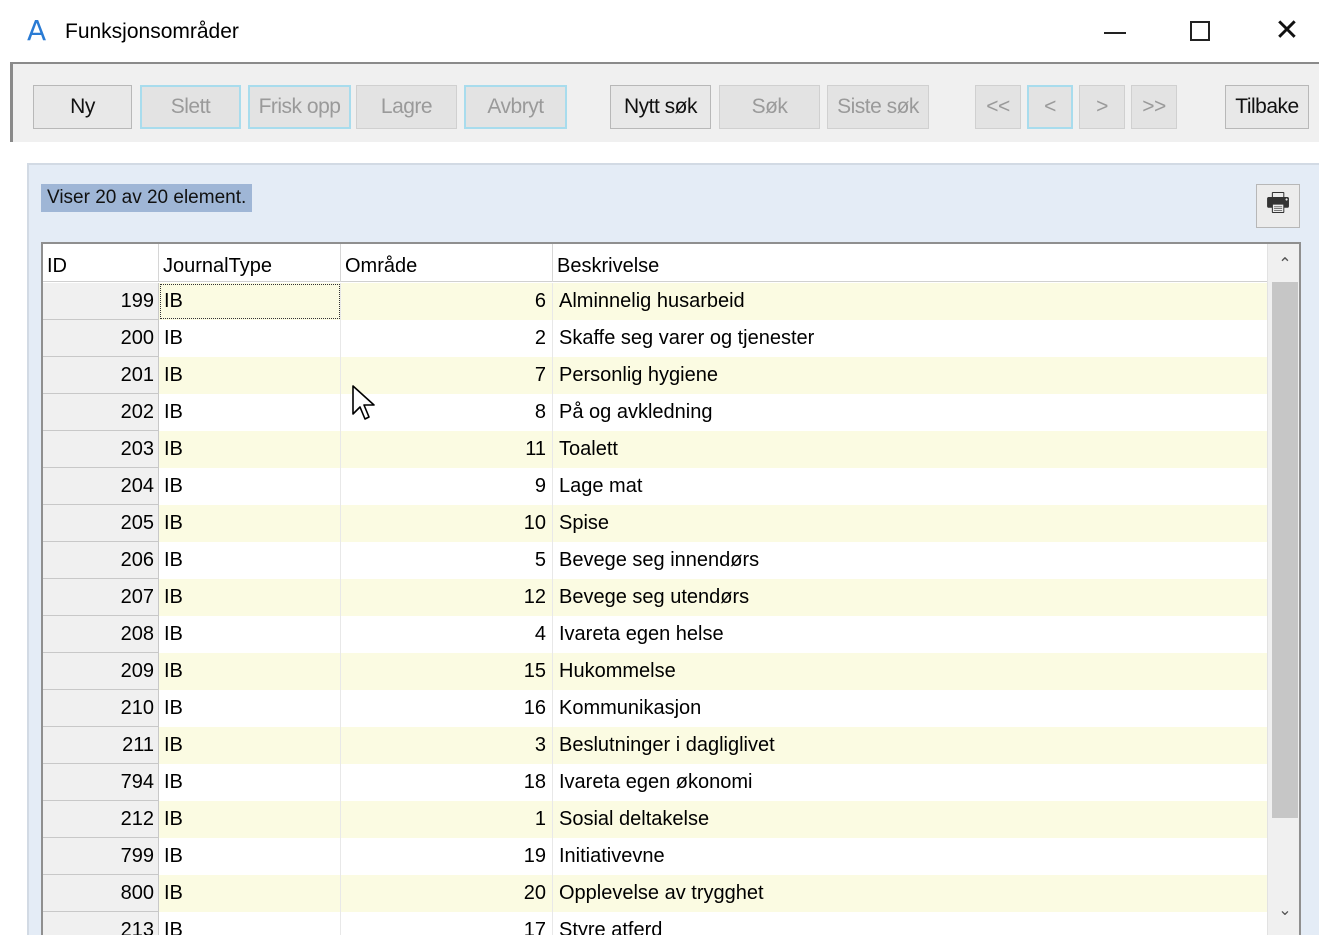 The width and height of the screenshot is (1319, 935). I want to click on cell-id: 207, so click(101, 597).